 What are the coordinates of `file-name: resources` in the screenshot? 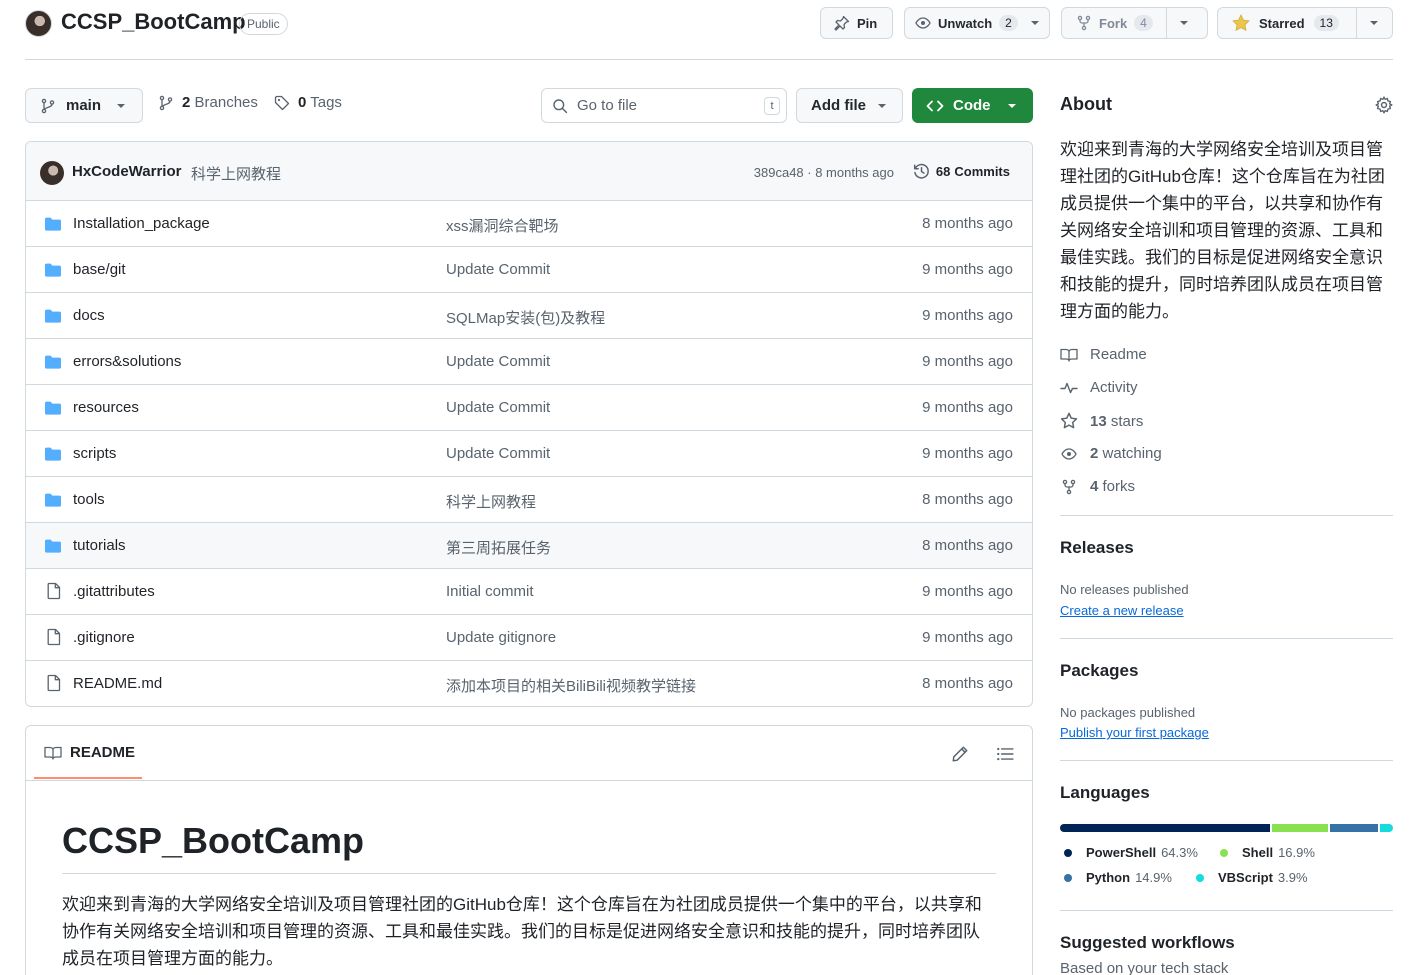 It's located at (106, 407).